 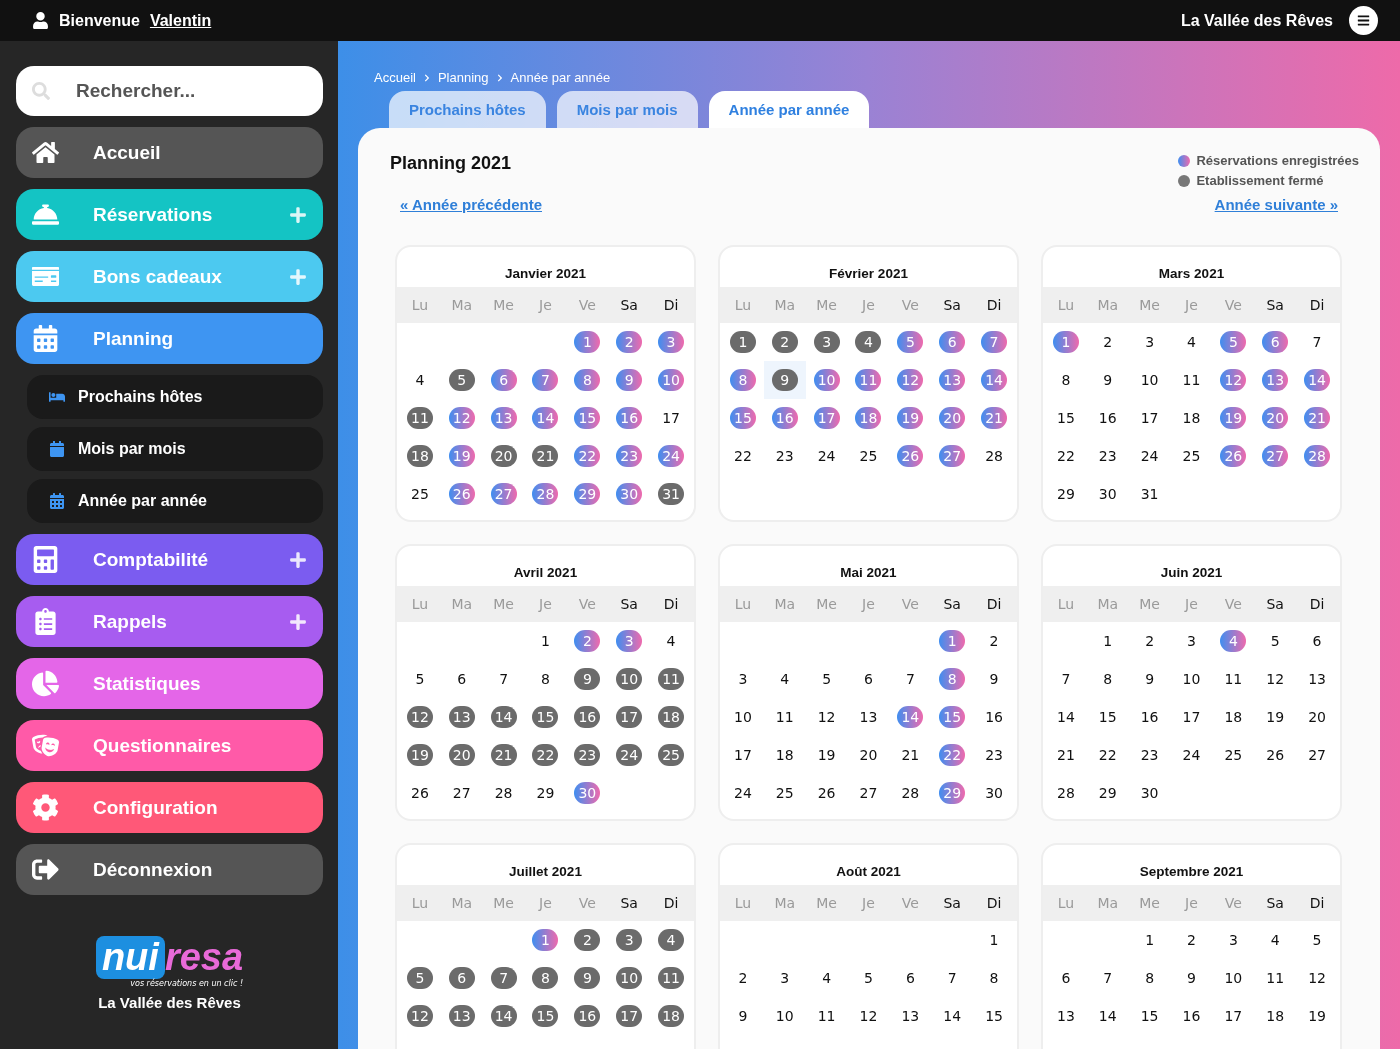 I want to click on nav-subitem: Prochains hôtes, so click(x=175, y=397).